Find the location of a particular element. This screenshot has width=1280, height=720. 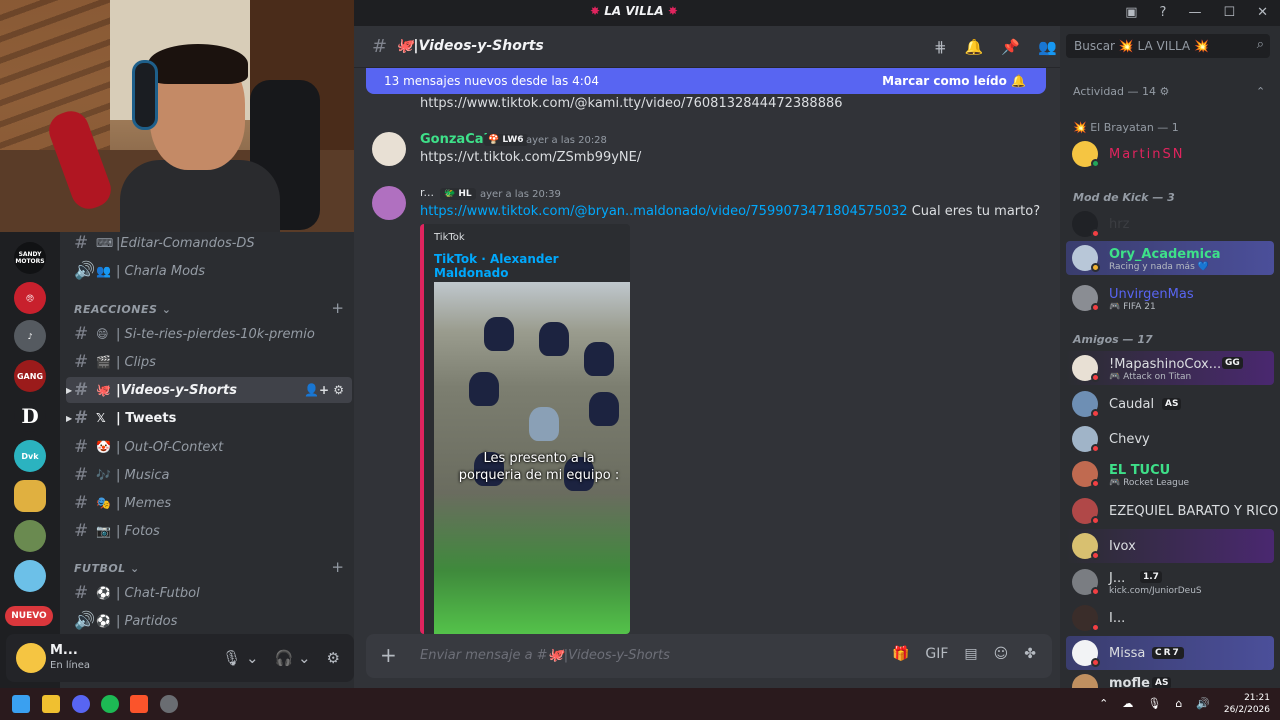

member-item: J... 1.7 kick.com/JuniorDeuS is located at coordinates (1170, 582).